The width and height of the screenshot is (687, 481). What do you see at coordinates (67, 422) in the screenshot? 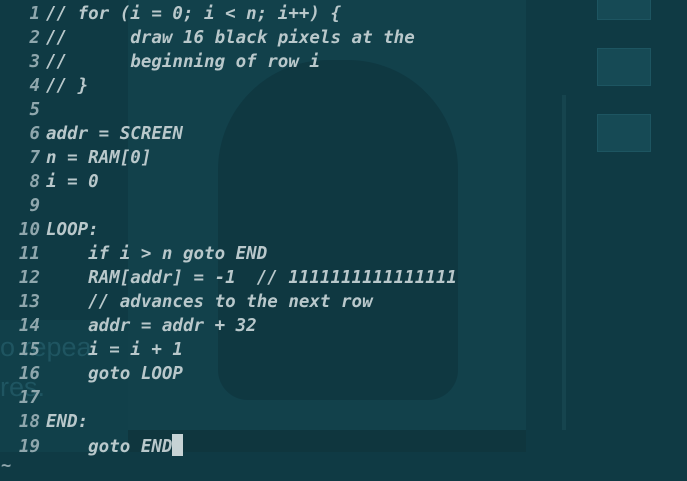
I see `line-text: END:` at bounding box center [67, 422].